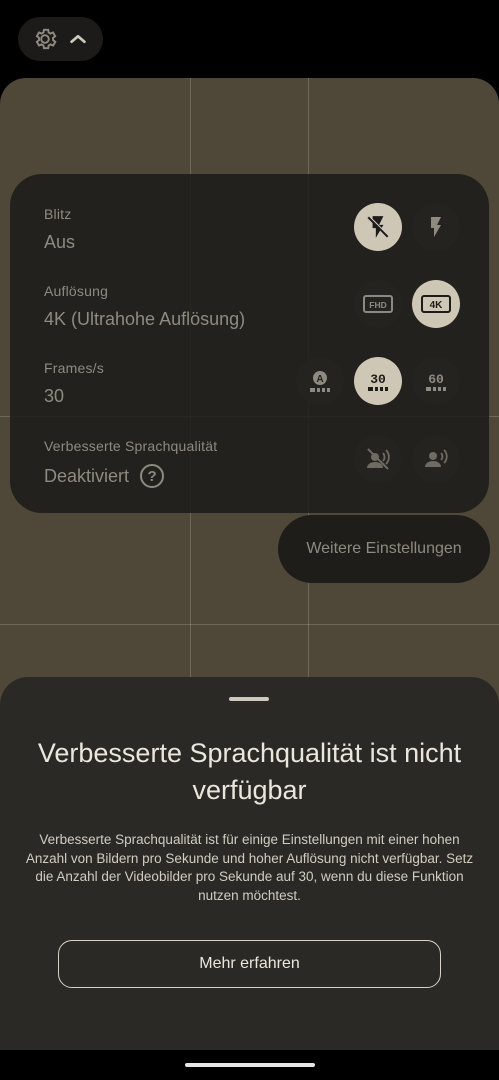 This screenshot has height=1080, width=499. I want to click on 60-fps-text: 60, so click(436, 379).